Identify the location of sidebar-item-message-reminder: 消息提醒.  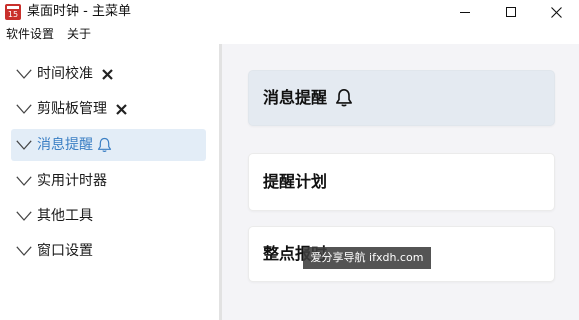
(108, 145).